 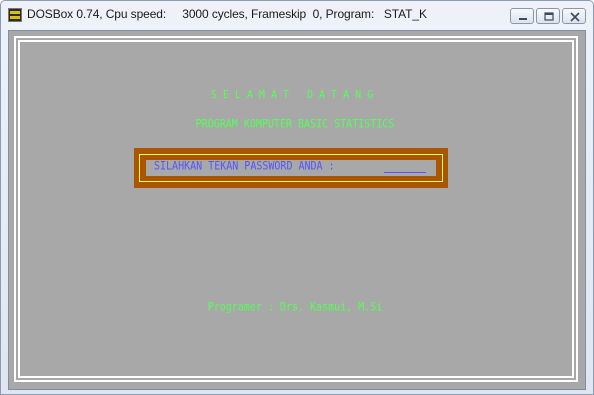 I want to click on minimize-button, so click(x=522, y=16).